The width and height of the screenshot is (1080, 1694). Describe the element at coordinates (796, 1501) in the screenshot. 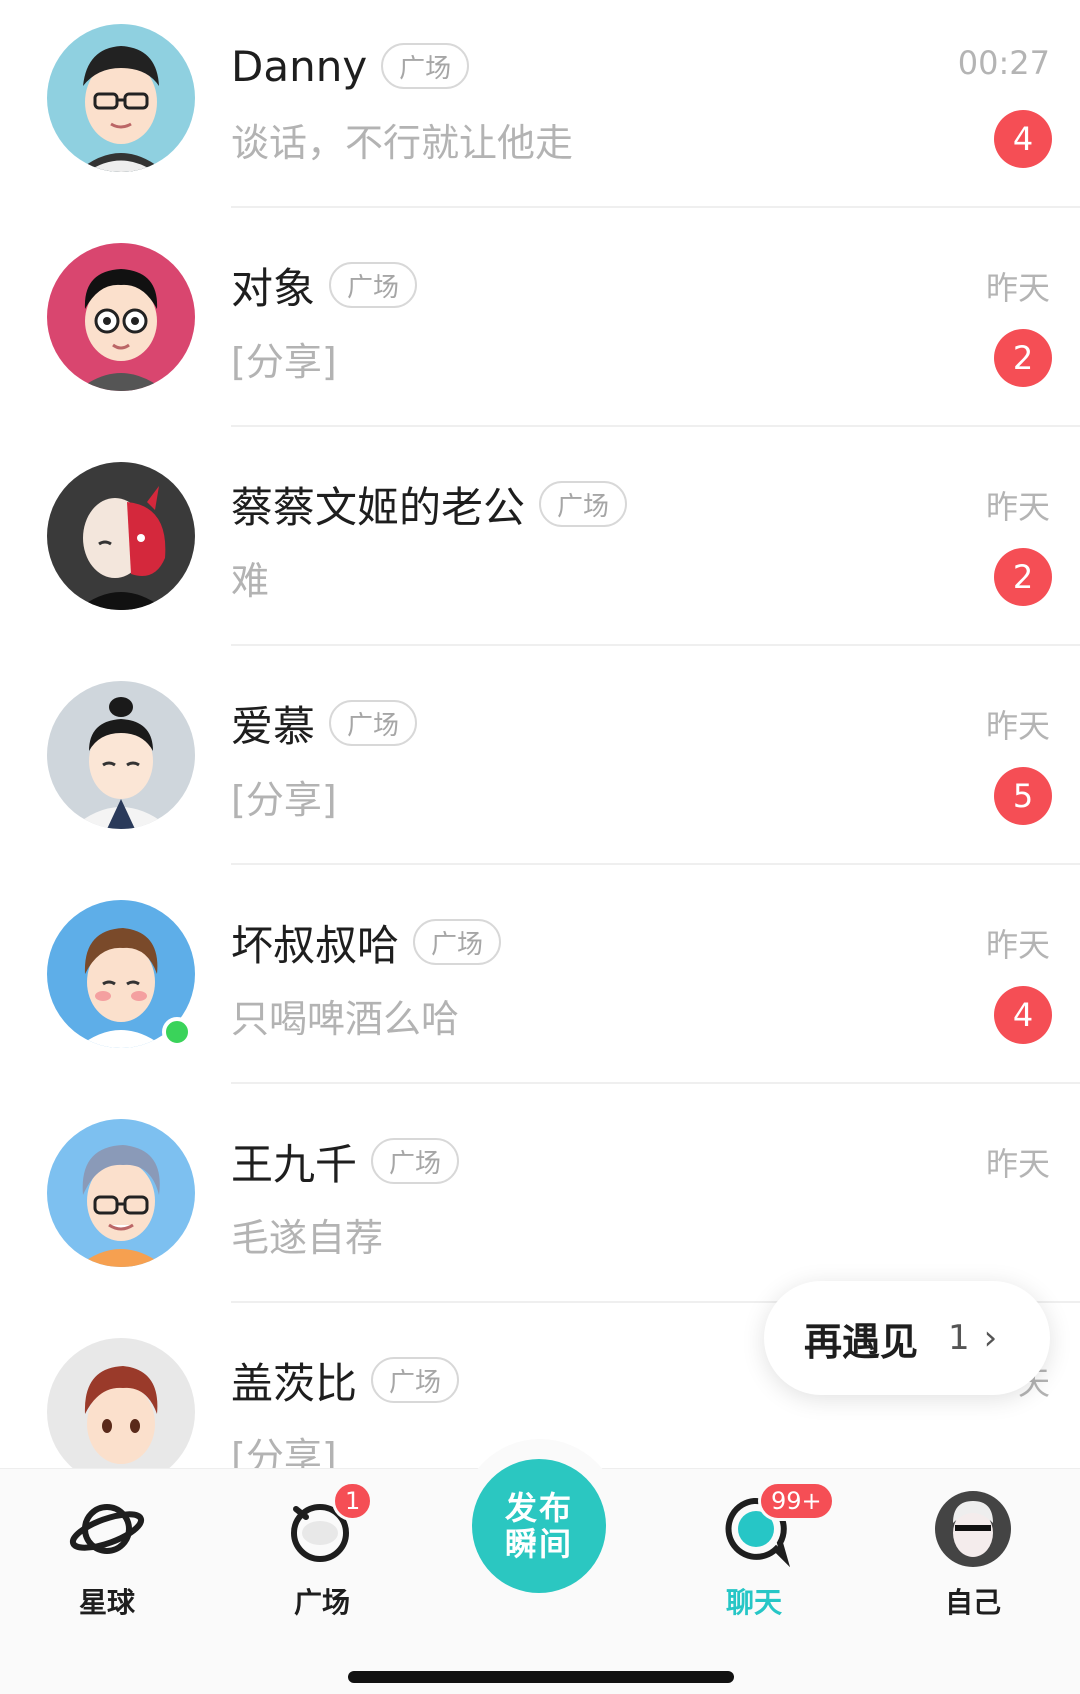

I see `chat-badge: 99+` at that location.